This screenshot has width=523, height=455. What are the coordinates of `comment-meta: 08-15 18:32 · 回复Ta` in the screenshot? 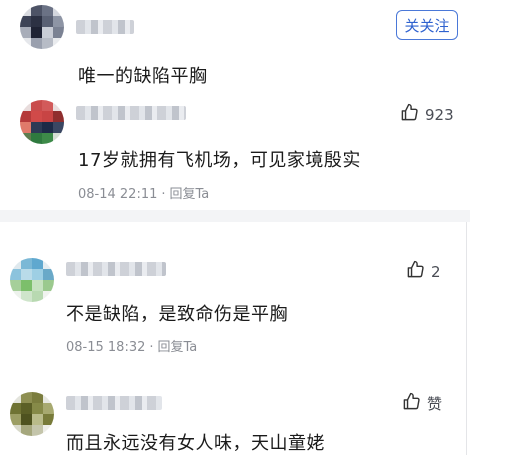 It's located at (132, 347).